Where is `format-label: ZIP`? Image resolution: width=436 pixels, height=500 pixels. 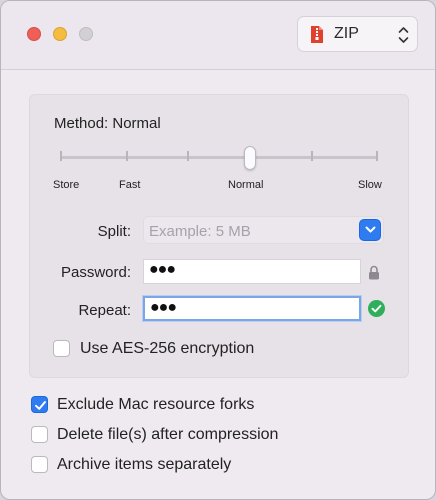 format-label: ZIP is located at coordinates (346, 33).